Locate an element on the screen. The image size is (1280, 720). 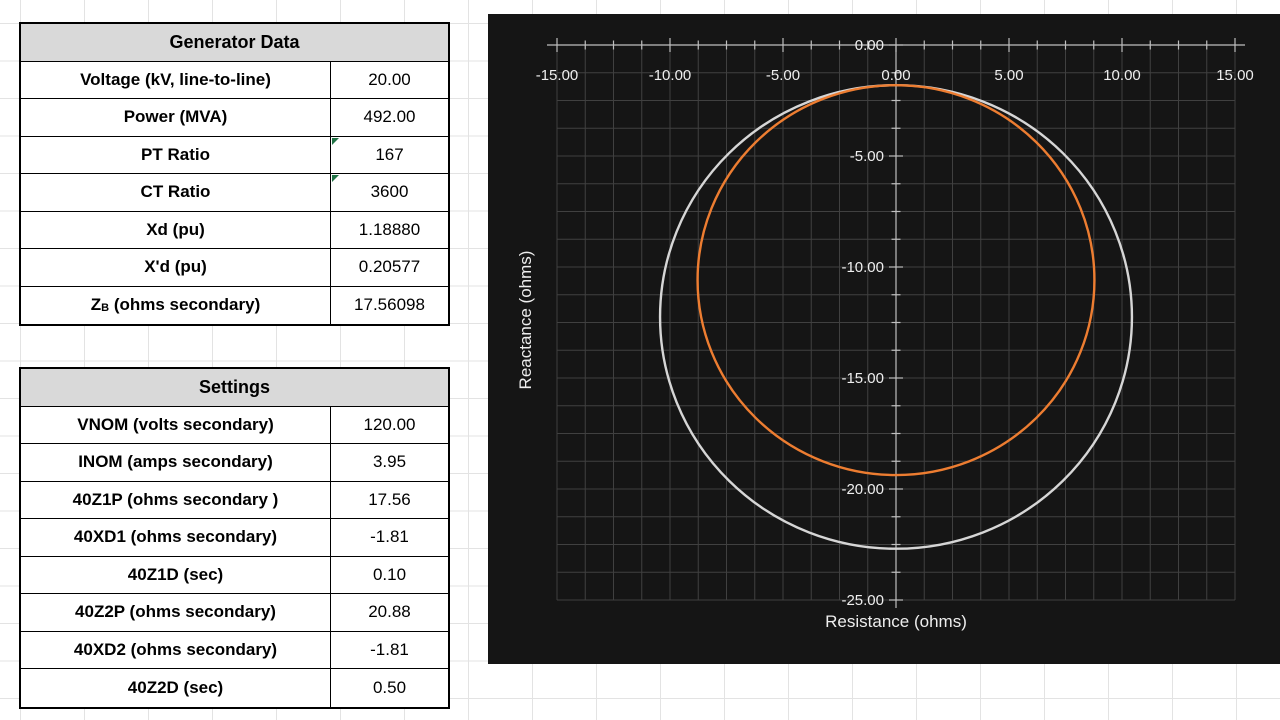
svg-text: -20.00 is located at coordinates (862, 489).